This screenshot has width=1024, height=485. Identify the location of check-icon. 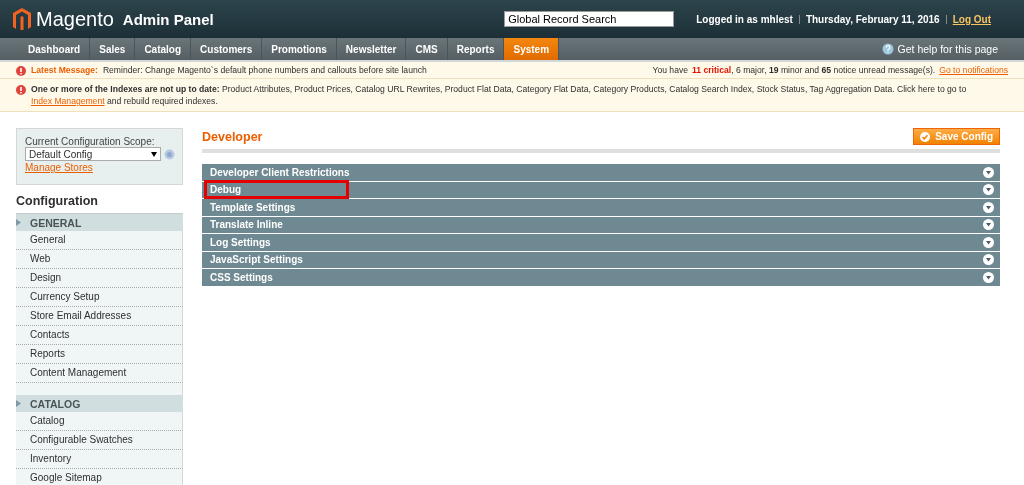
(925, 136).